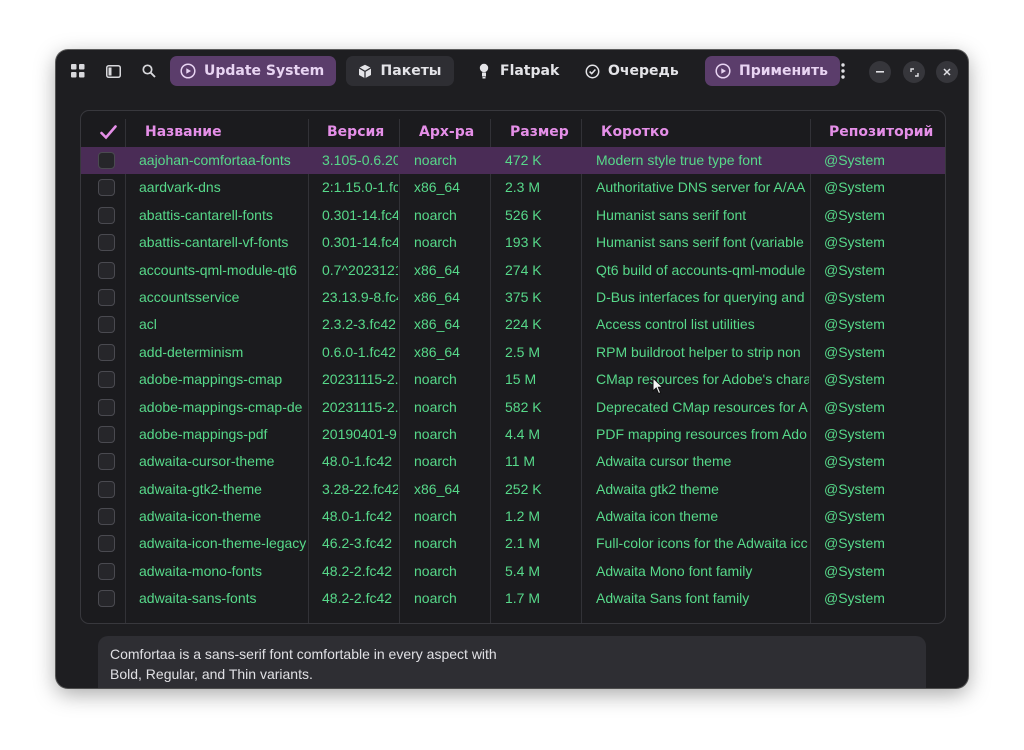 This screenshot has width=1024, height=750. What do you see at coordinates (702, 406) in the screenshot?
I see `cell-summary: Deprecated CMap resources for A` at bounding box center [702, 406].